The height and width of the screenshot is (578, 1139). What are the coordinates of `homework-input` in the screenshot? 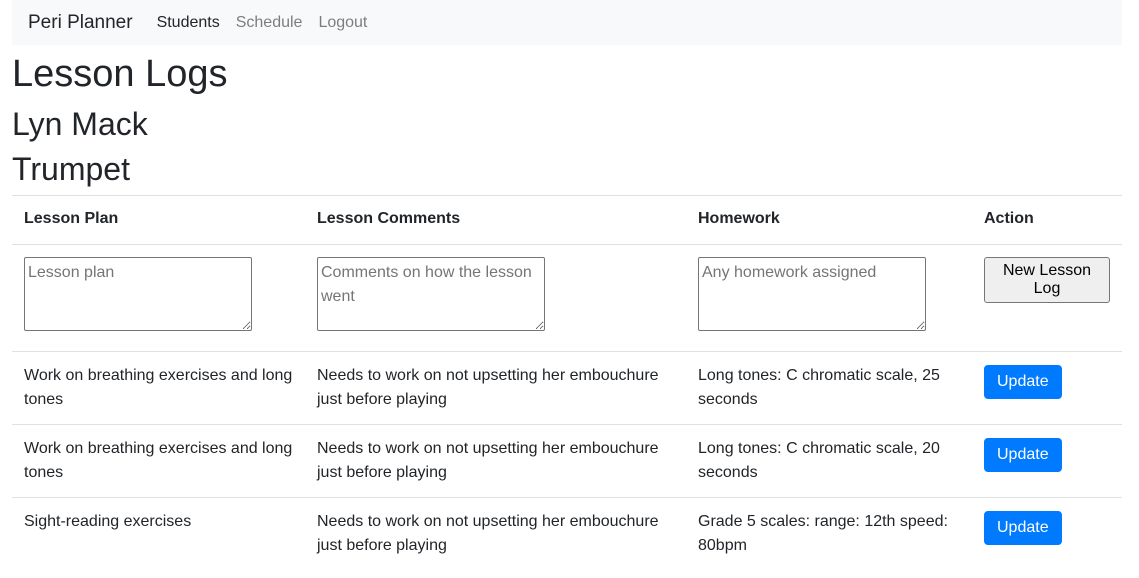 It's located at (812, 294).